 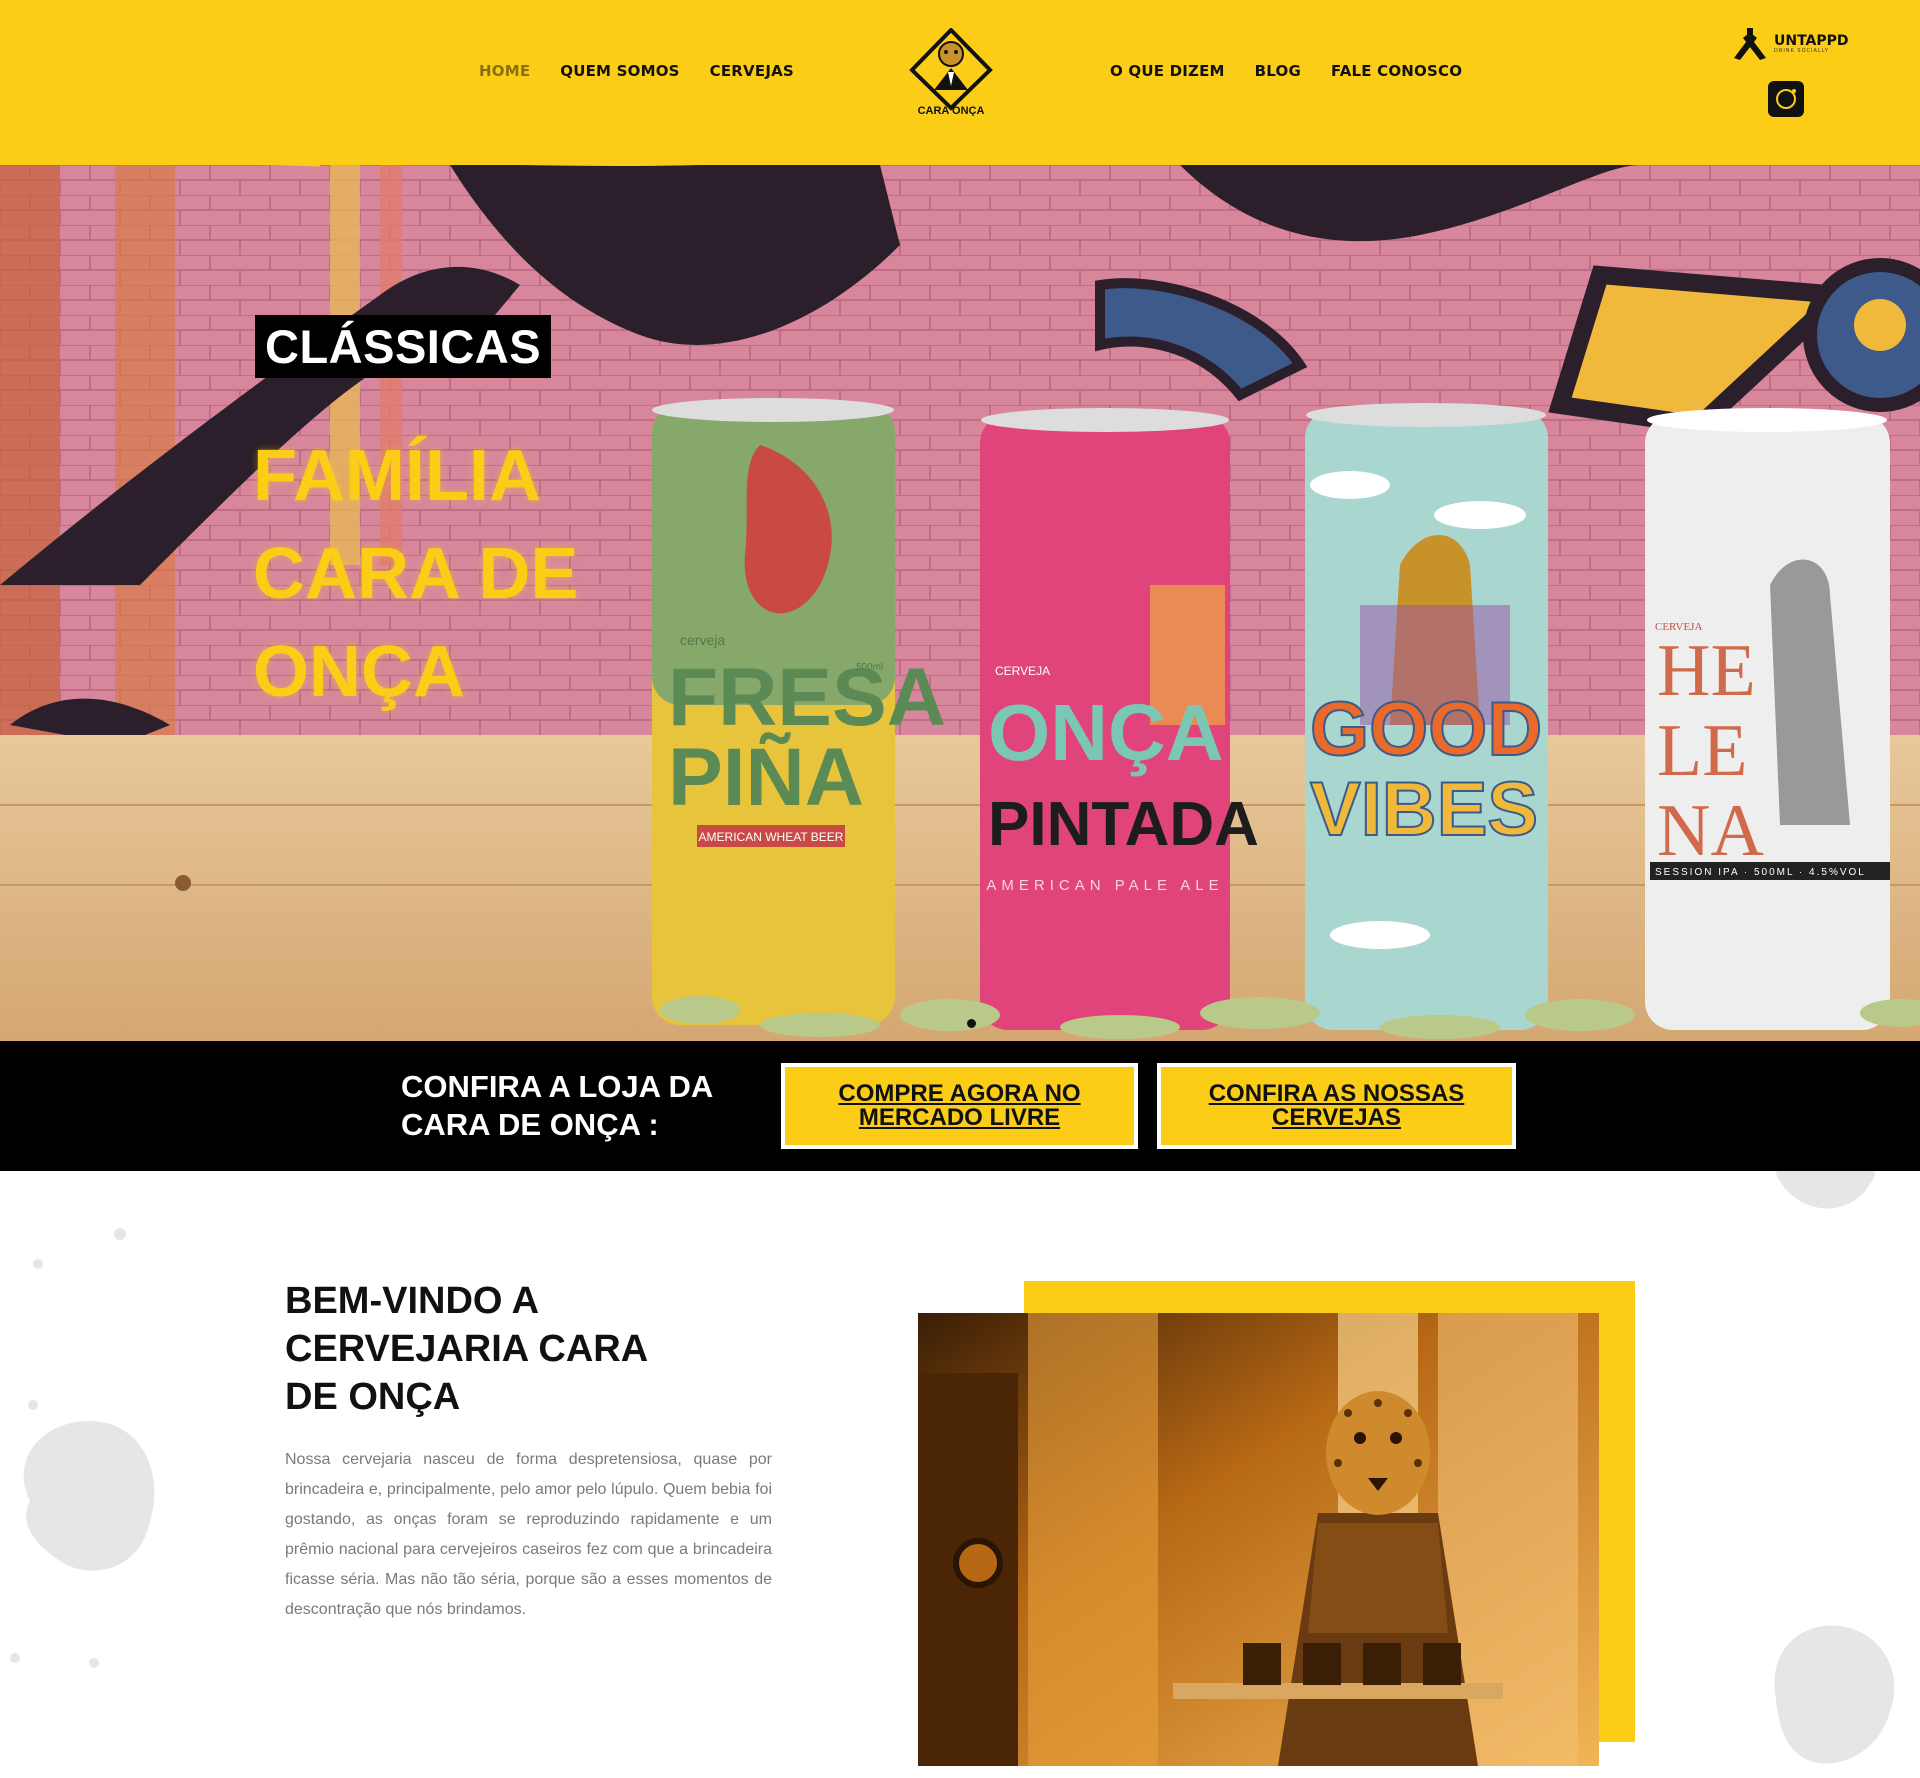 I want to click on nav-quem-somos: QUEM SOMOS, so click(x=619, y=71).